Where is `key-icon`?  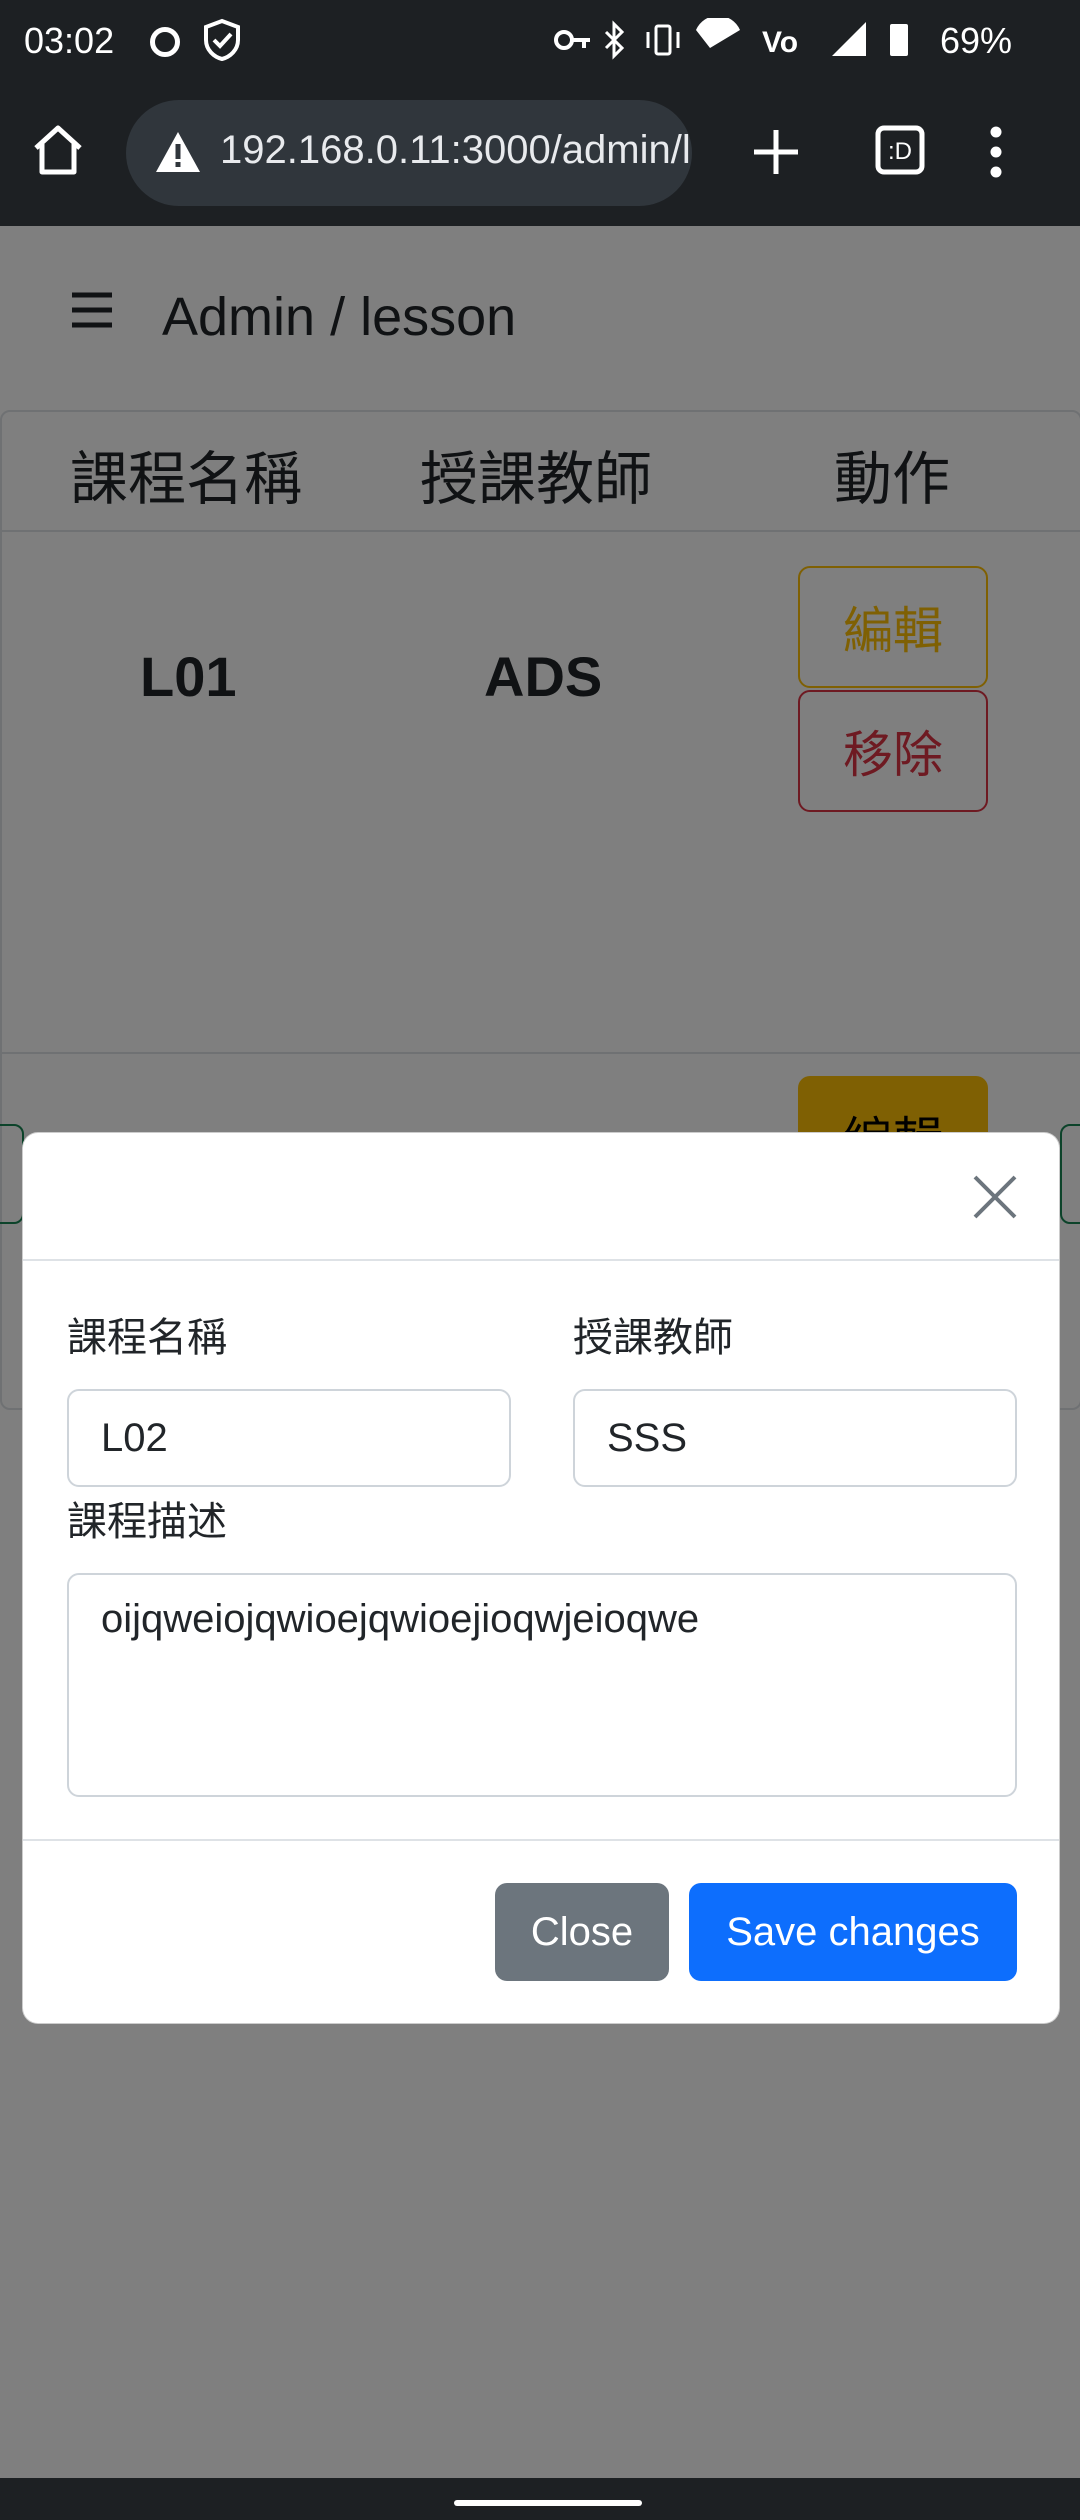
key-icon is located at coordinates (572, 40).